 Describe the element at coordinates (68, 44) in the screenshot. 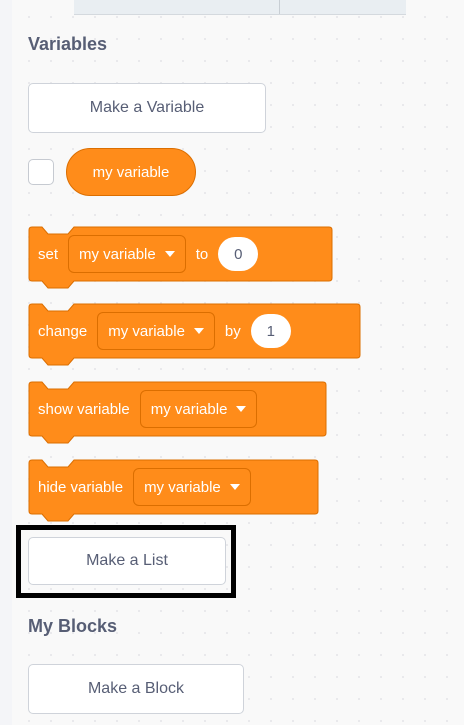

I see `variables-section-title: Variables` at that location.